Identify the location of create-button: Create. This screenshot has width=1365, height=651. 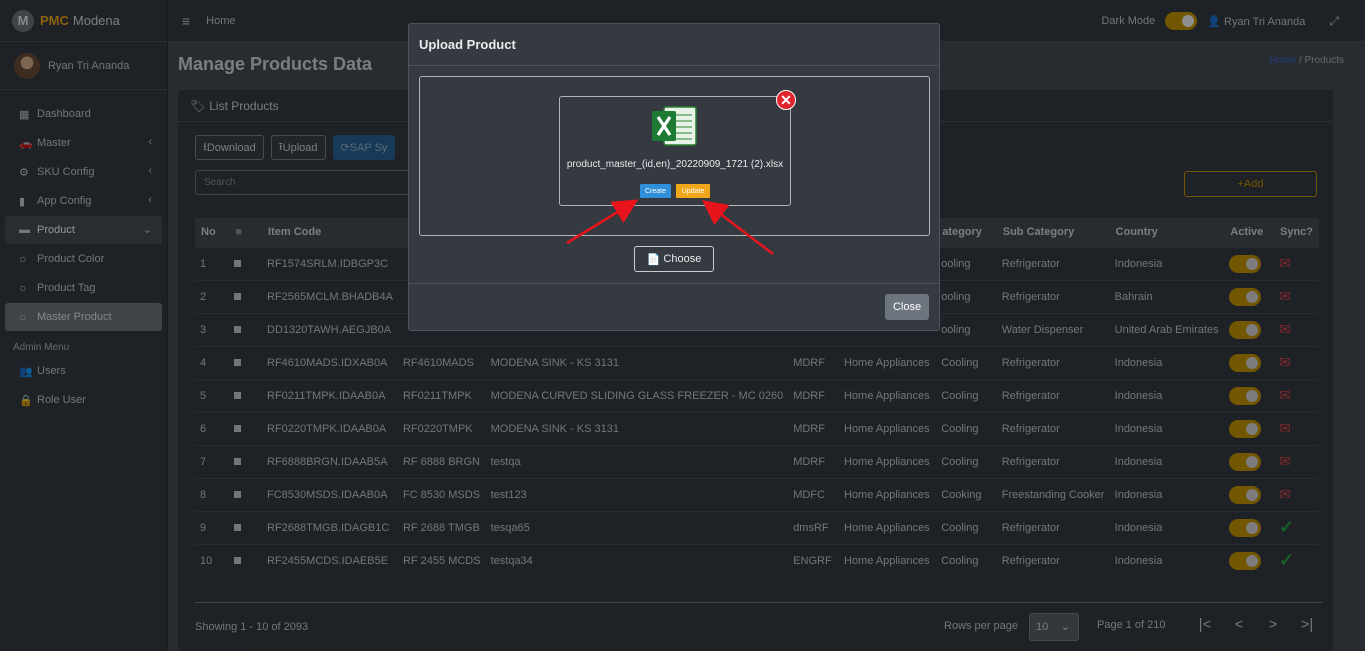
(655, 191).